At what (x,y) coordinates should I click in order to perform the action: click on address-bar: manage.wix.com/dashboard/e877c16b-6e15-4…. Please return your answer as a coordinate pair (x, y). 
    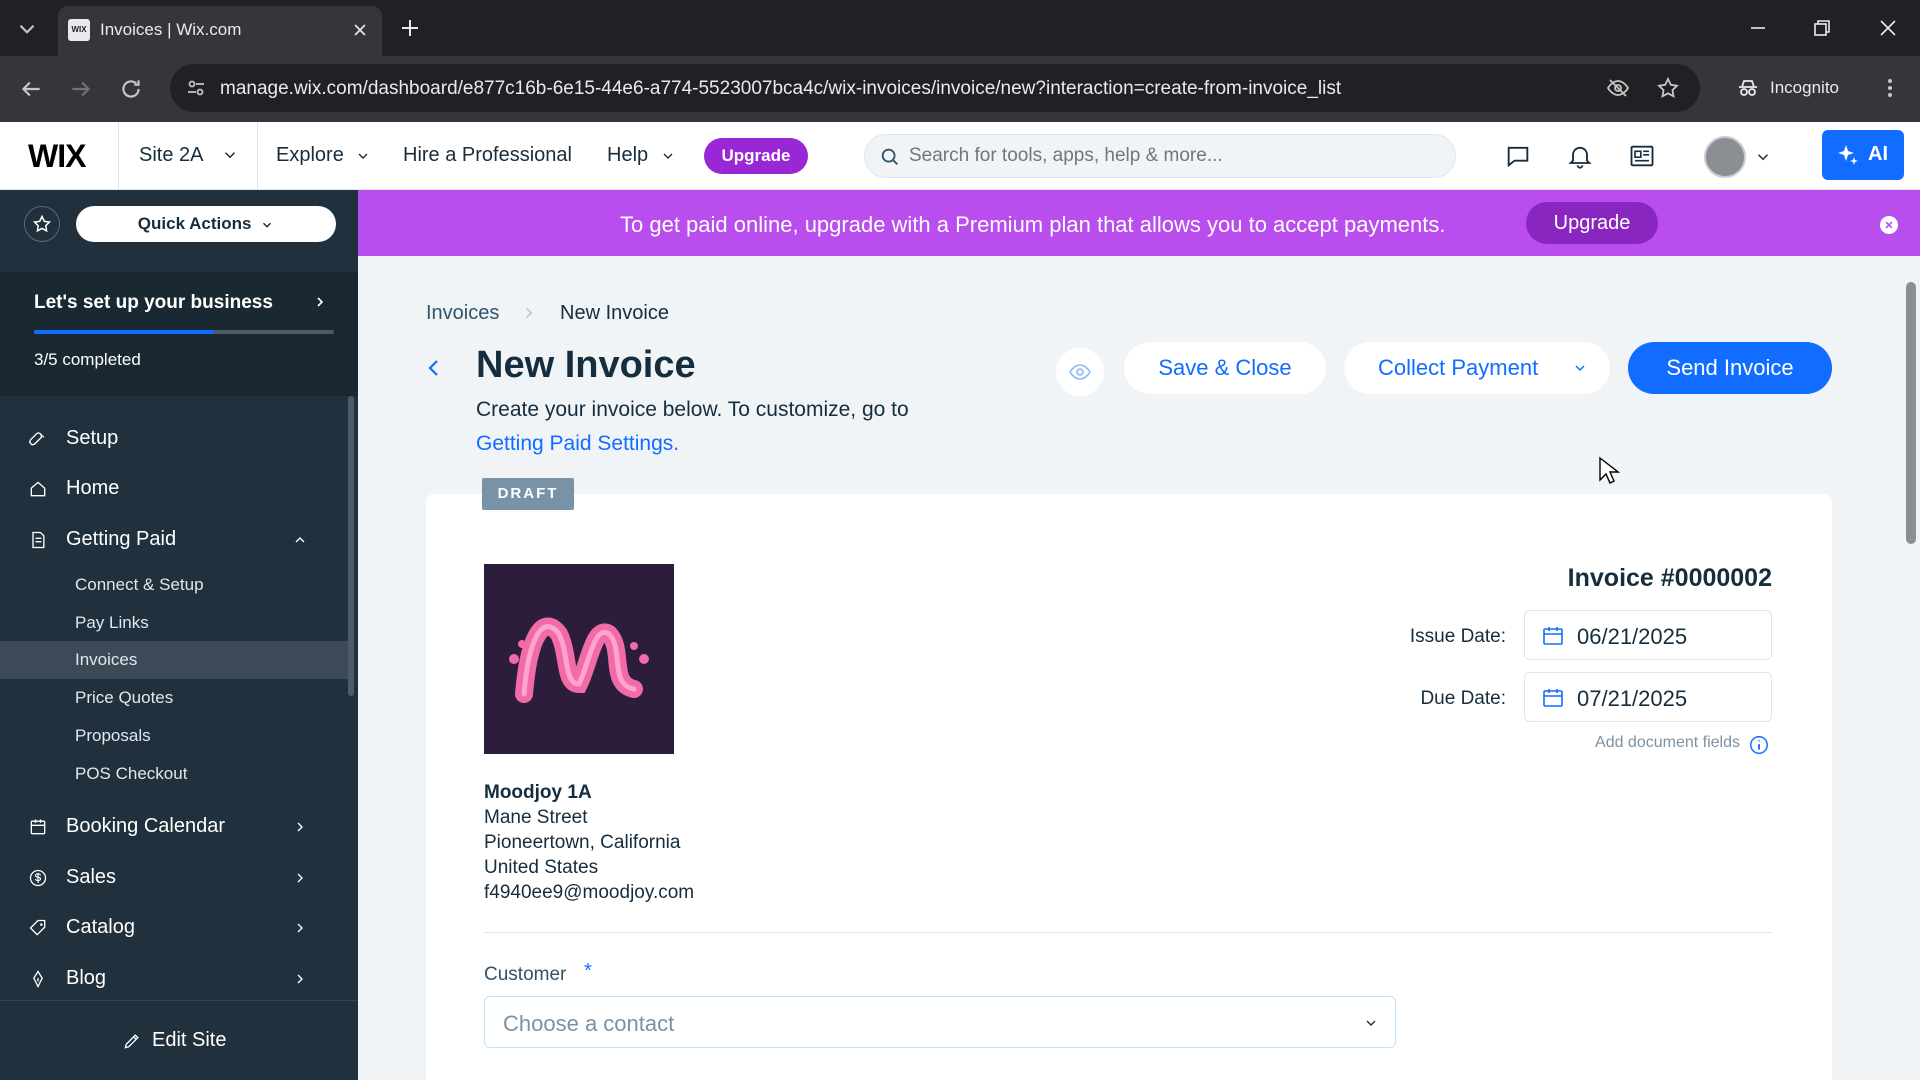
    Looking at the image, I should click on (935, 88).